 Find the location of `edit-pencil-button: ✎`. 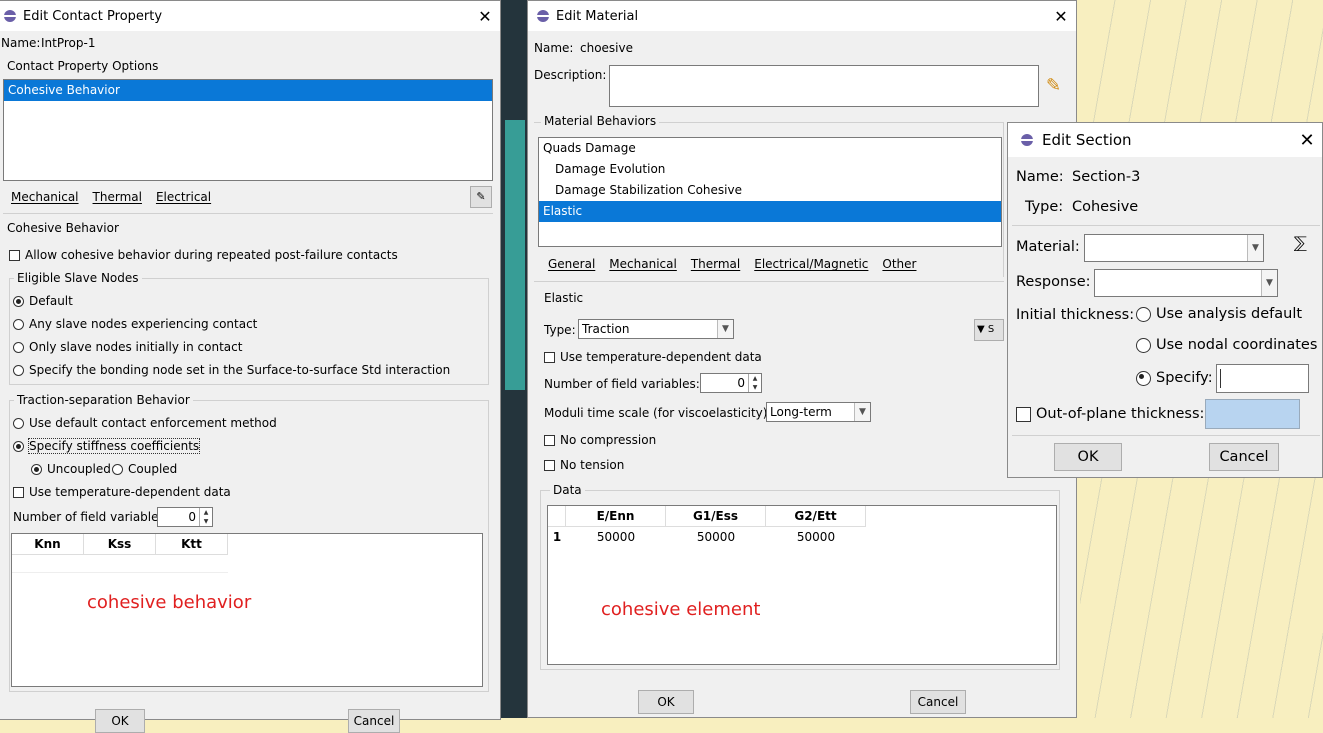

edit-pencil-button: ✎ is located at coordinates (481, 197).